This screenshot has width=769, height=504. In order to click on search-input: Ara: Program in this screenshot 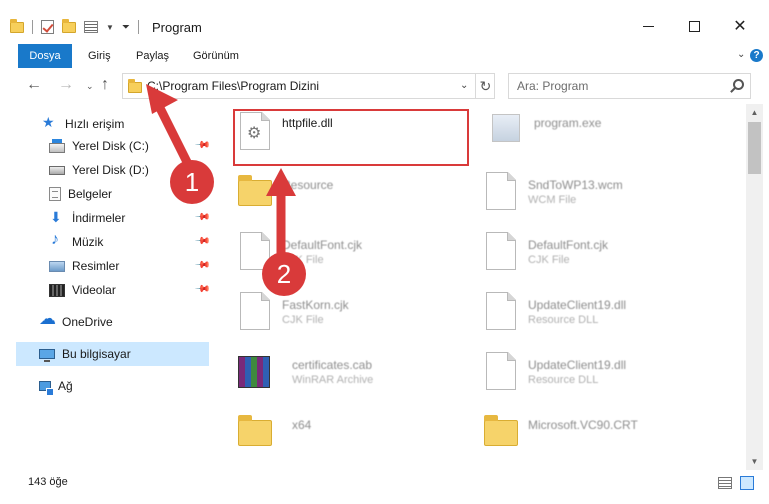, I will do `click(552, 86)`.